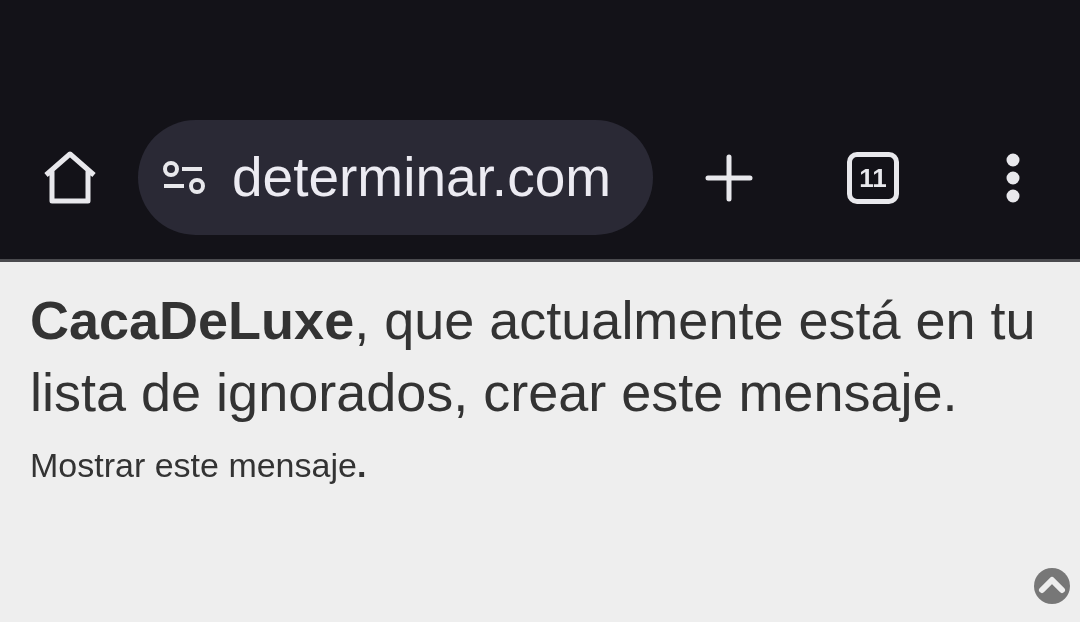  I want to click on url-text: determinar.com, so click(422, 177).